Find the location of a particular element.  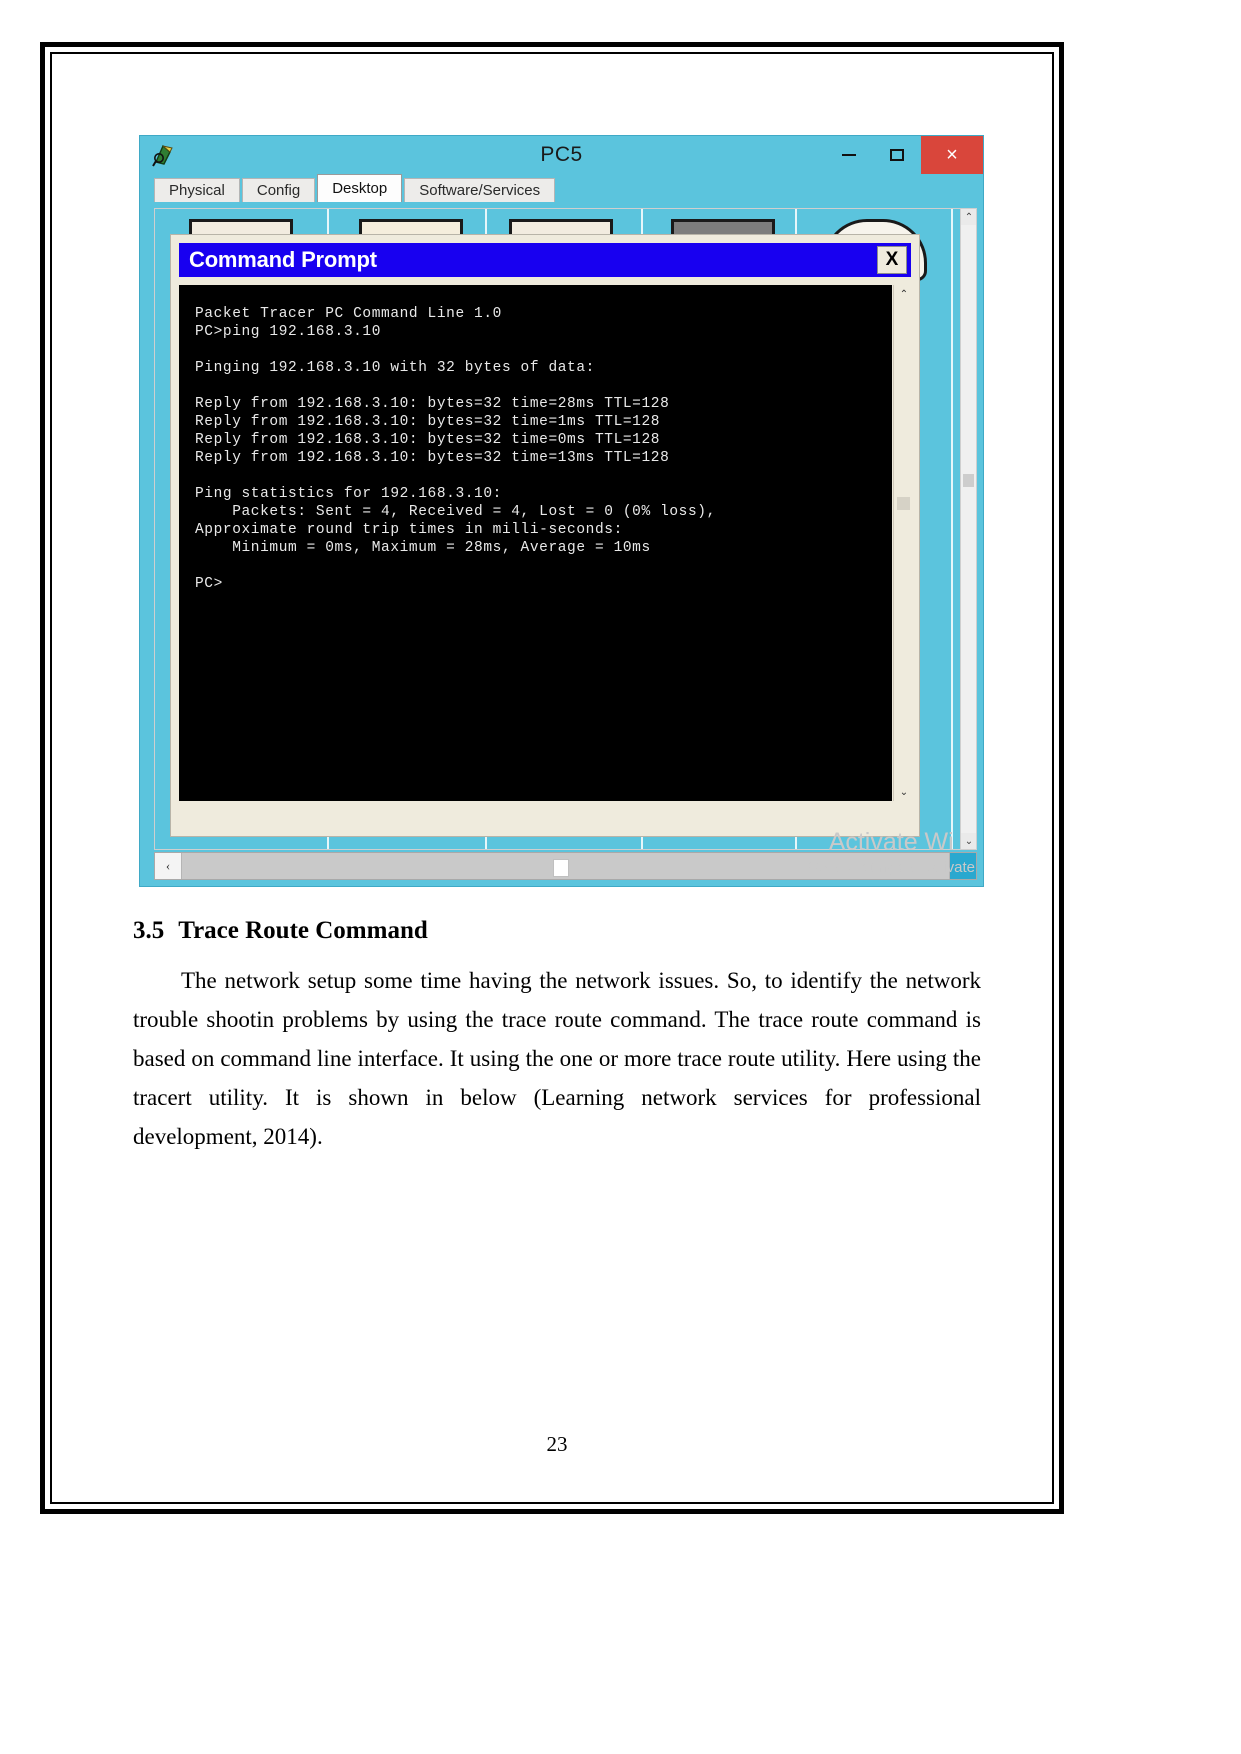

scroll-up-icon: ⌃ is located at coordinates (968, 217).